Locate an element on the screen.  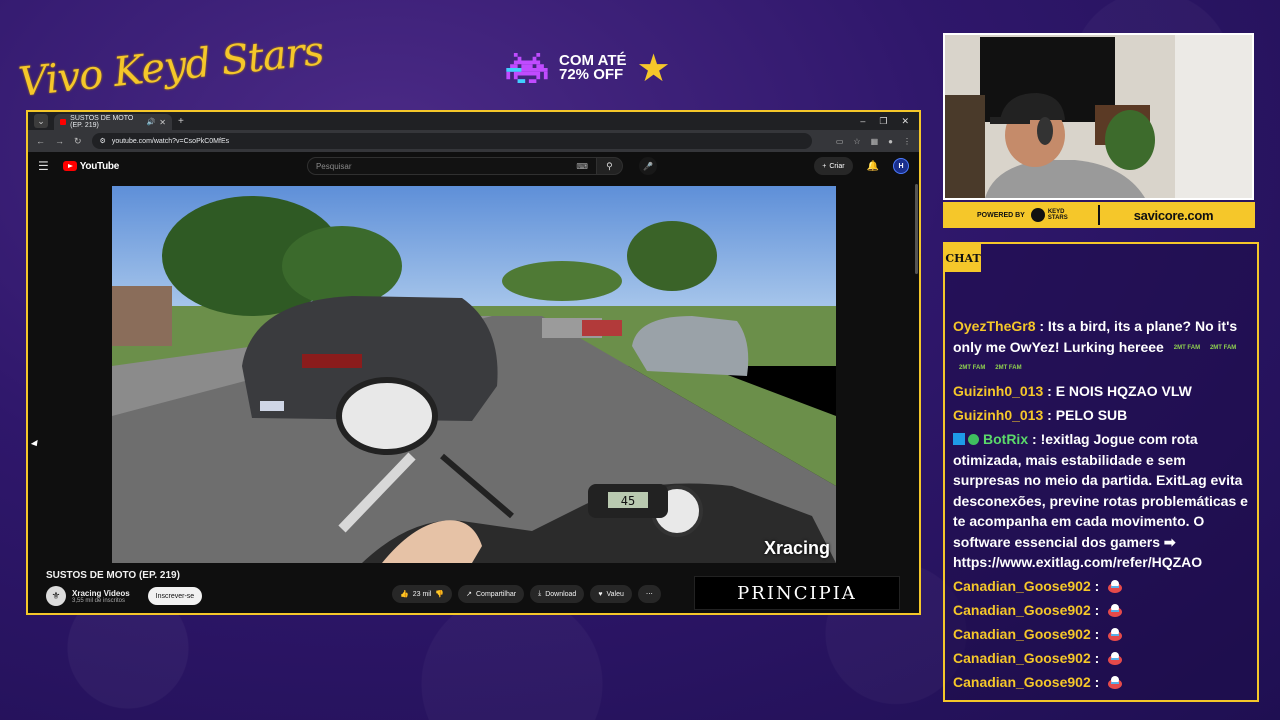
search-input: Pesquisar ⌨ is located at coordinates (451, 166).